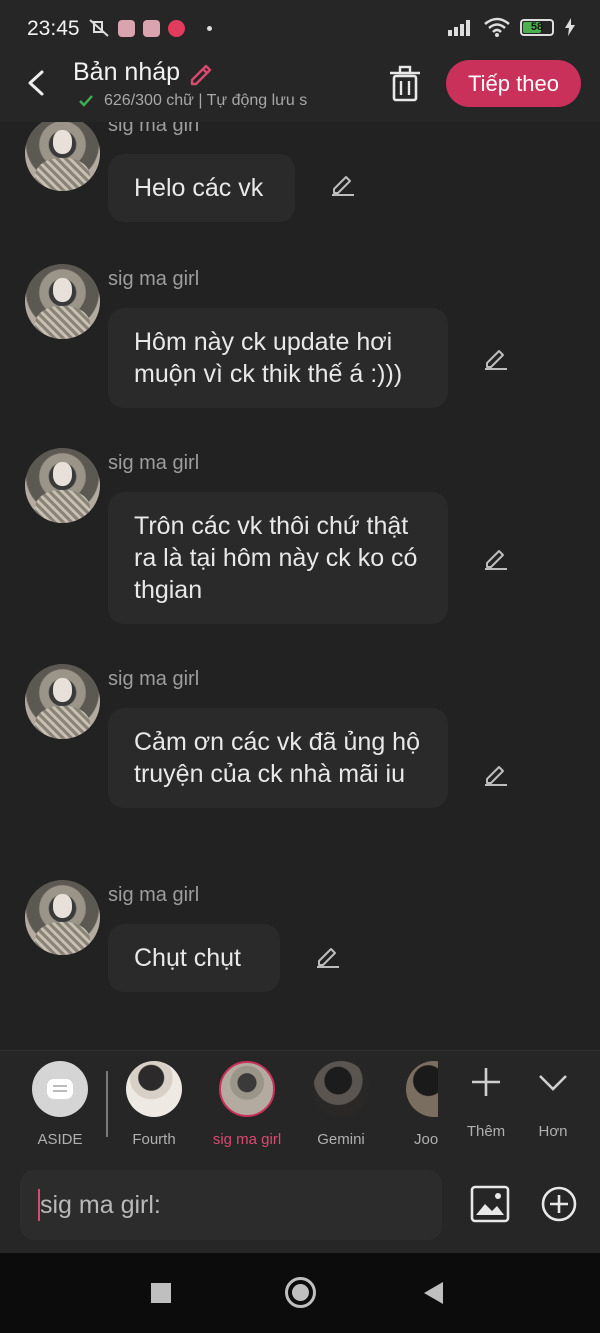  What do you see at coordinates (433, 1293) in the screenshot?
I see `back-icon` at bounding box center [433, 1293].